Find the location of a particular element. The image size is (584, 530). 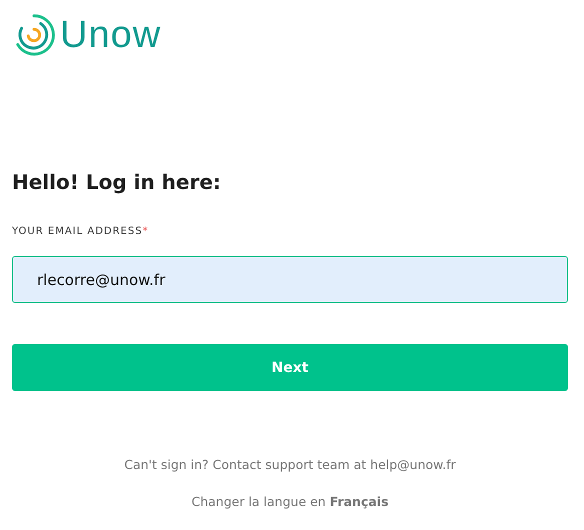

language-text: Changer la langue en Français is located at coordinates (290, 502).